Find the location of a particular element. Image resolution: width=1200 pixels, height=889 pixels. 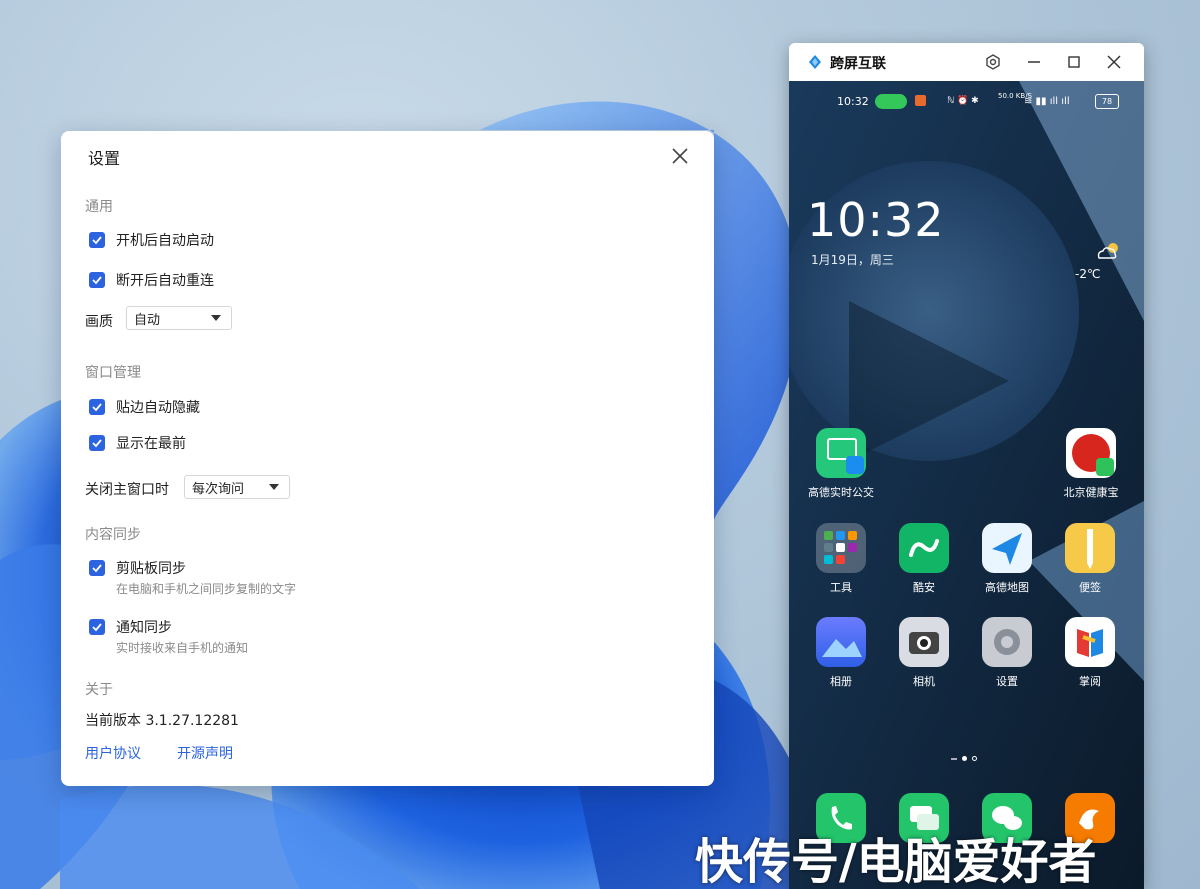

camera-icon is located at coordinates (924, 642).